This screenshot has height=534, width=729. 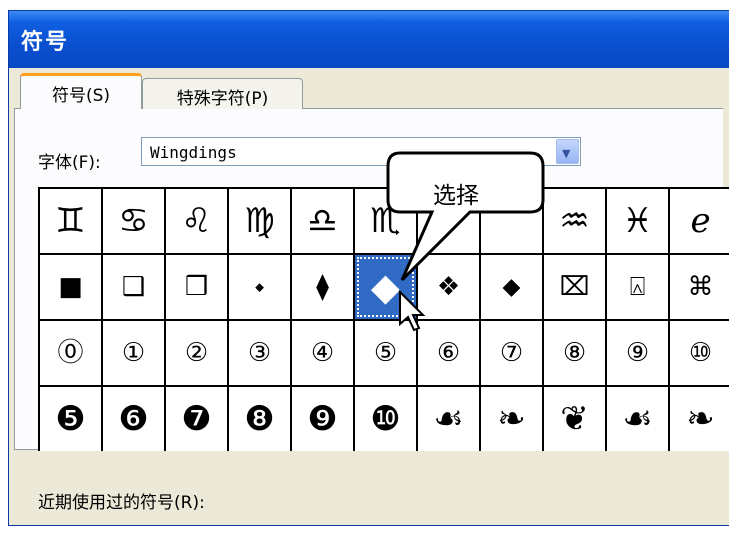 I want to click on symbol-cell: ⑩, so click(x=699, y=353).